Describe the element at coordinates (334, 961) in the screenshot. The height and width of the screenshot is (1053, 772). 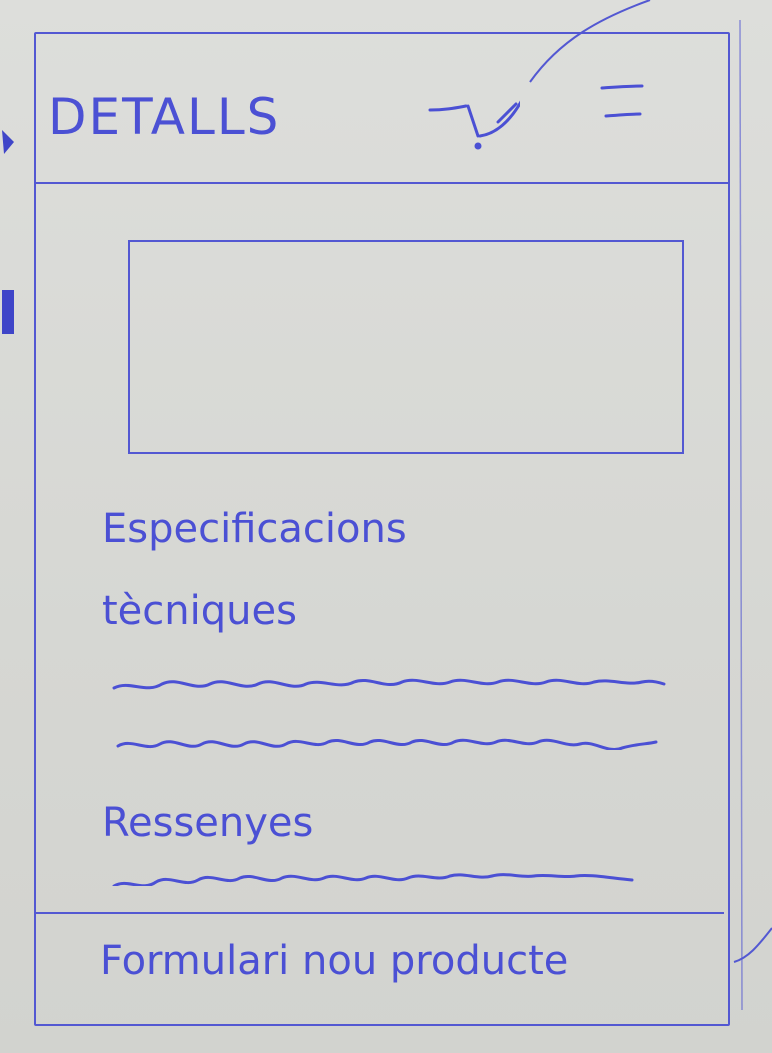
I see `new-product-form-label: Formulari nou producte` at that location.